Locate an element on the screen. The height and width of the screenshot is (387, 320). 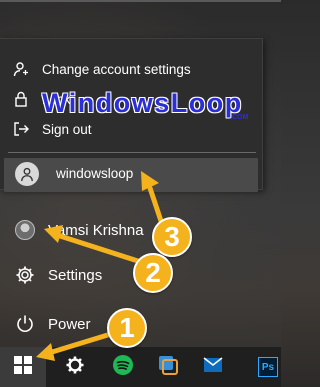
power-label: Power is located at coordinates (69, 324).